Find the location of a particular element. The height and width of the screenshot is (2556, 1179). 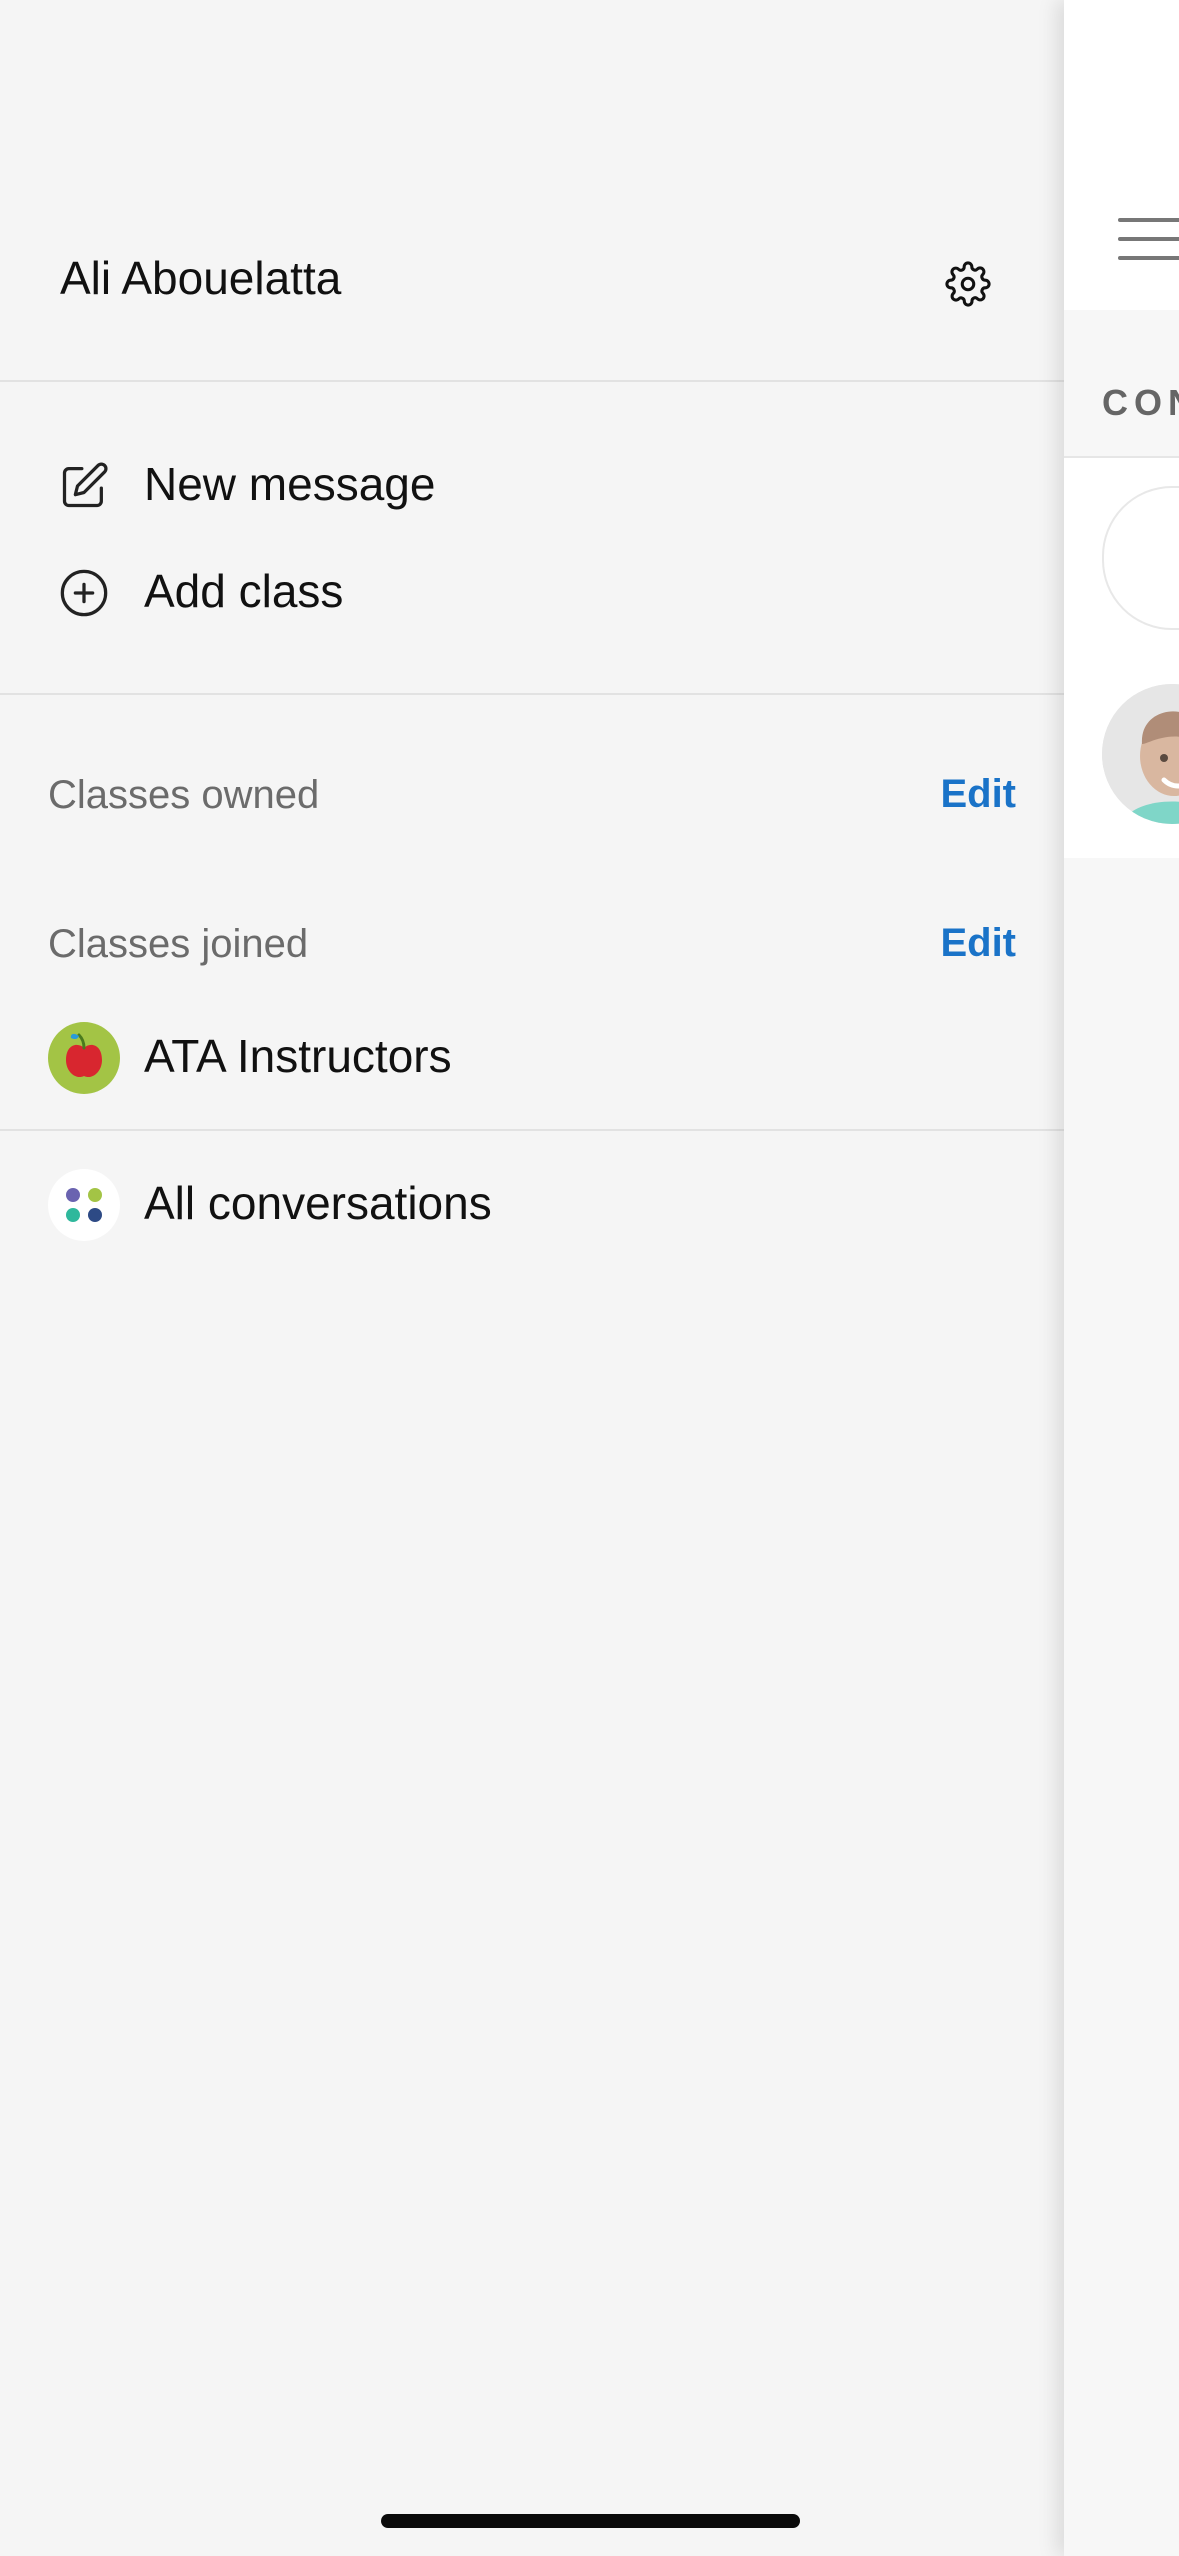

main-header is located at coordinates (1121, 156).